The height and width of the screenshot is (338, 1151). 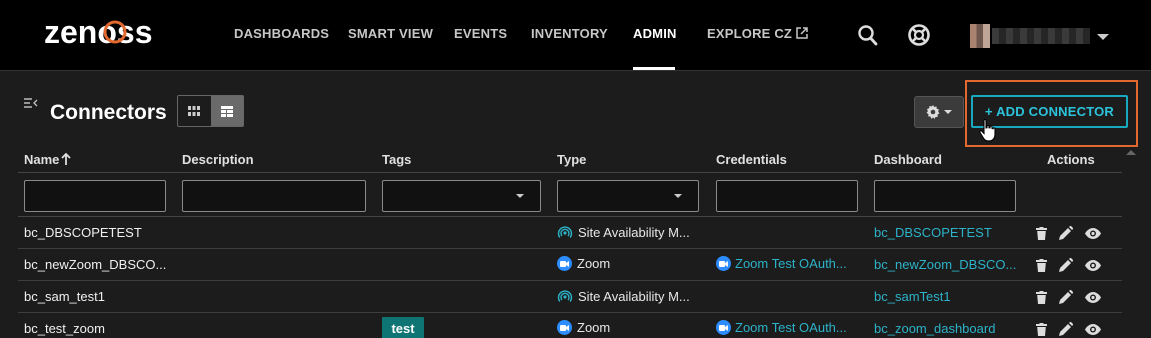 What do you see at coordinates (868, 35) in the screenshot?
I see `search-icon` at bounding box center [868, 35].